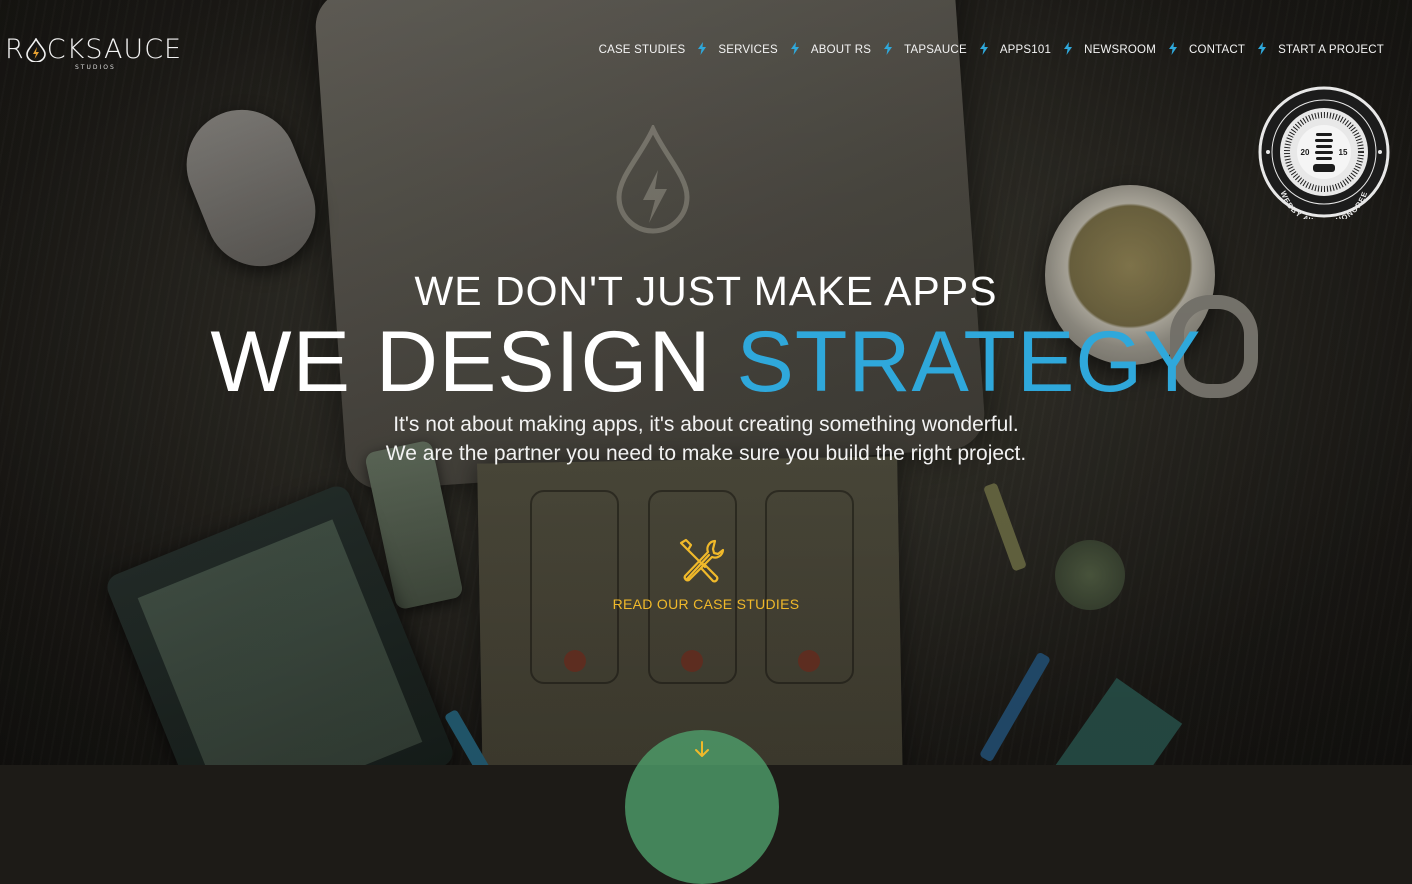  What do you see at coordinates (1120, 50) in the screenshot?
I see `nav-newsroom: NEWSROOM` at bounding box center [1120, 50].